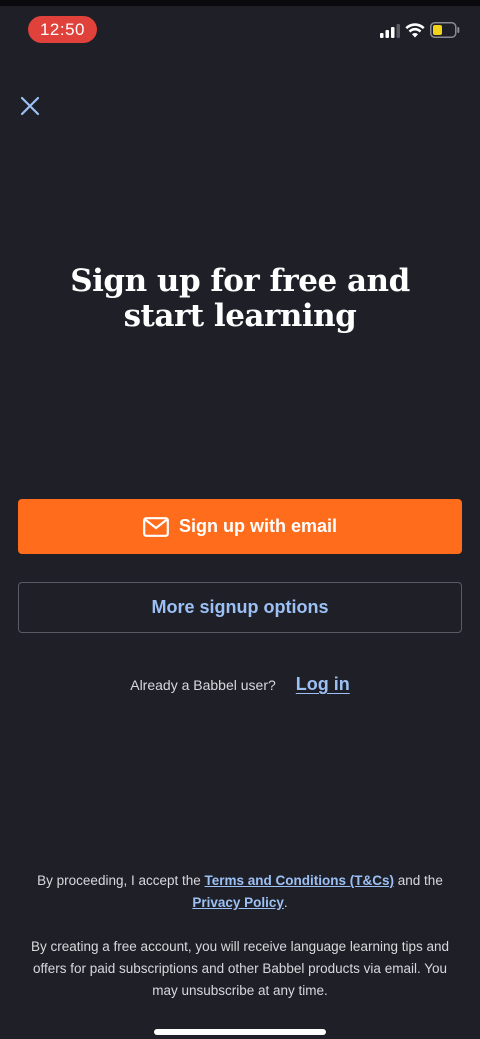  What do you see at coordinates (445, 30) in the screenshot?
I see `battery-low-icon` at bounding box center [445, 30].